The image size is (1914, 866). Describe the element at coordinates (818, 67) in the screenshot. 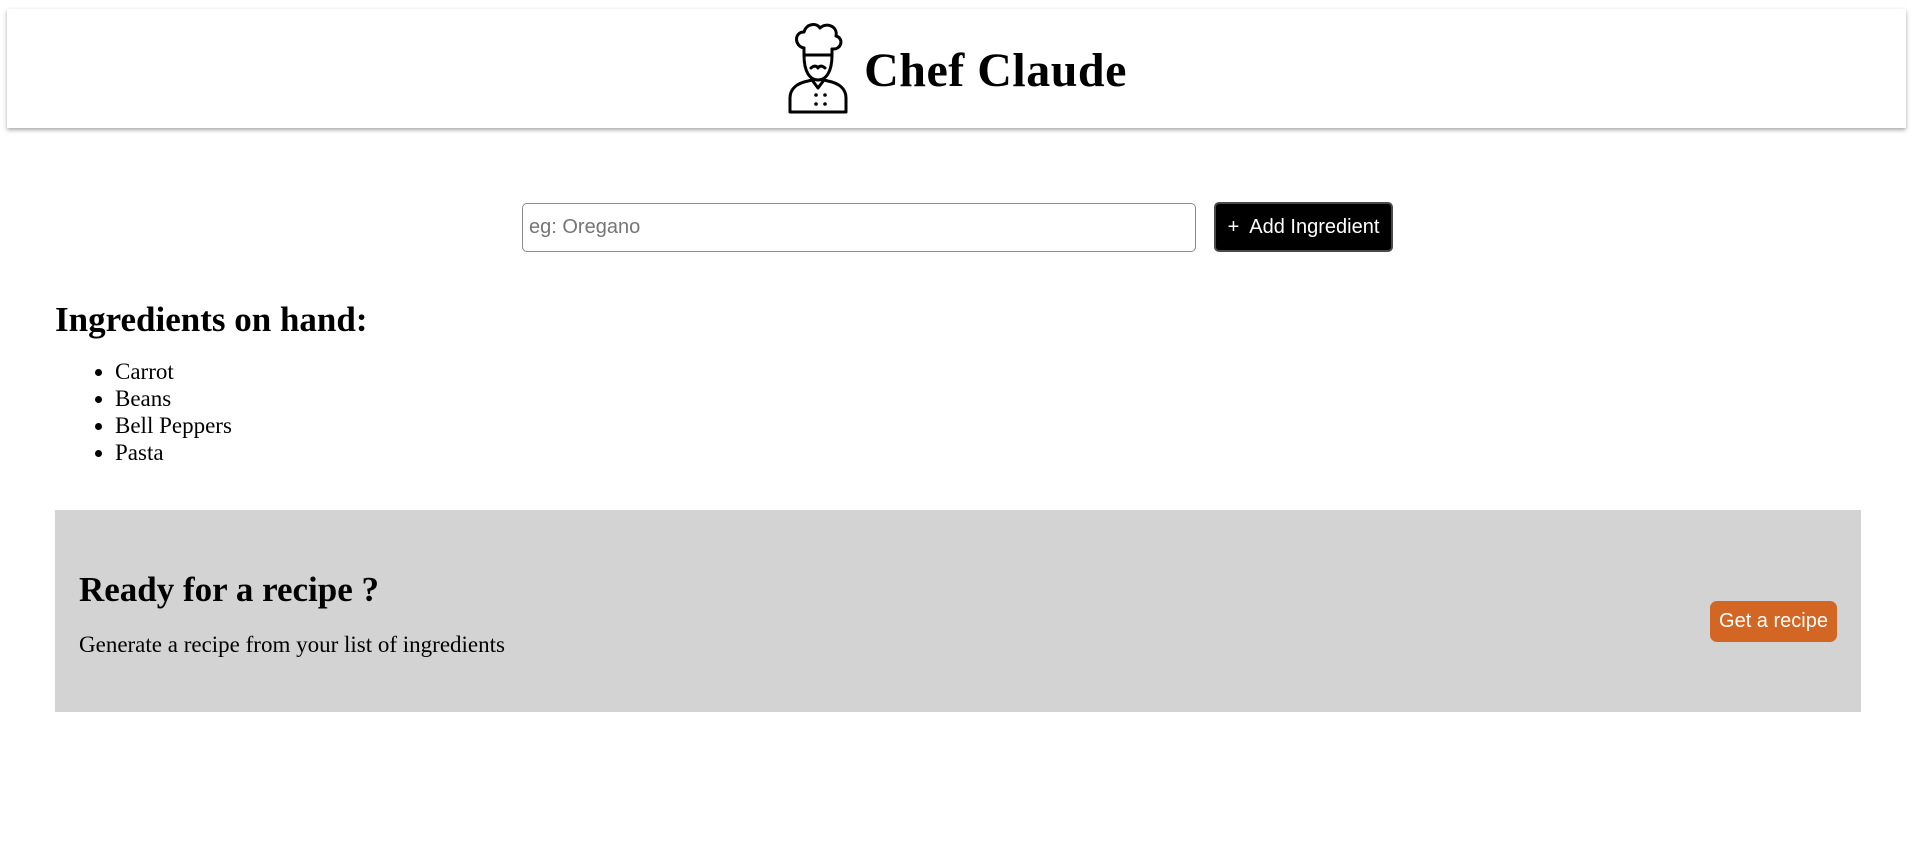

I see `chef-icon` at that location.